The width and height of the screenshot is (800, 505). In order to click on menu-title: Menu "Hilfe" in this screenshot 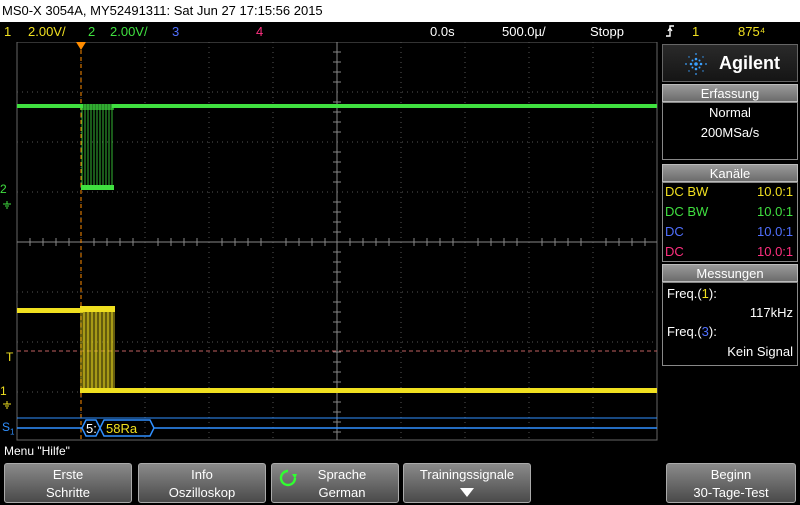, I will do `click(400, 451)`.